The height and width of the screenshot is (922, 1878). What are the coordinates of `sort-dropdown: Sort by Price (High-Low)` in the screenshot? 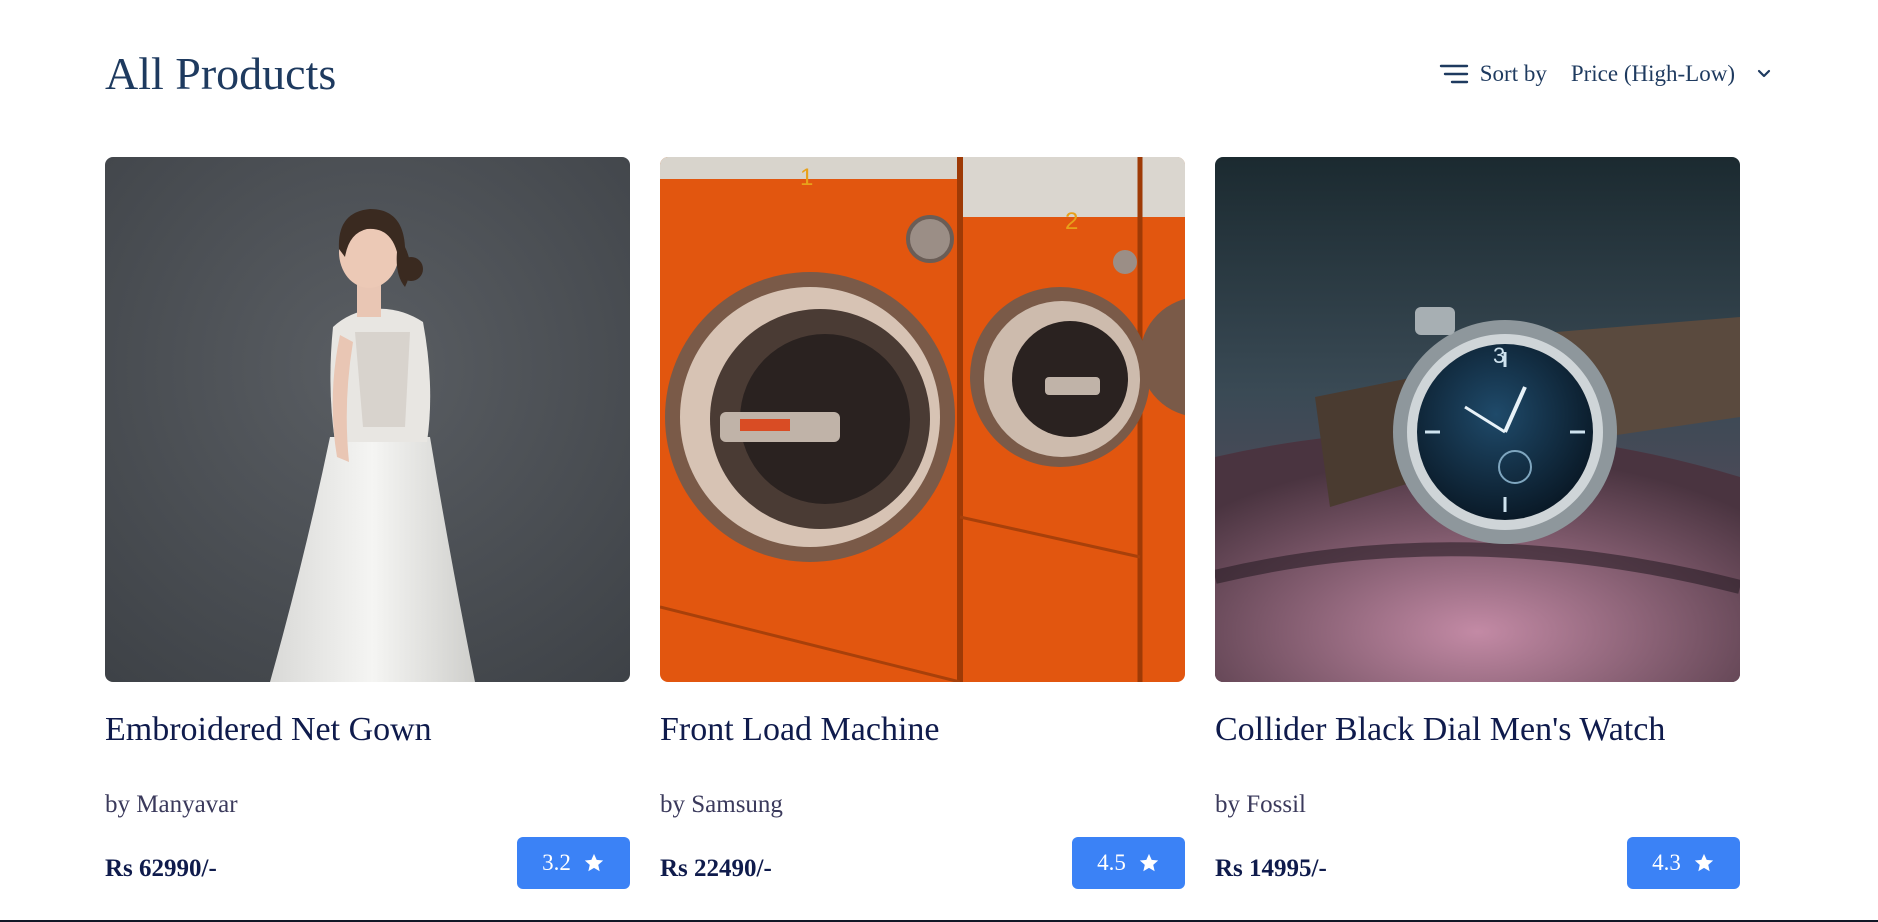 It's located at (1606, 74).